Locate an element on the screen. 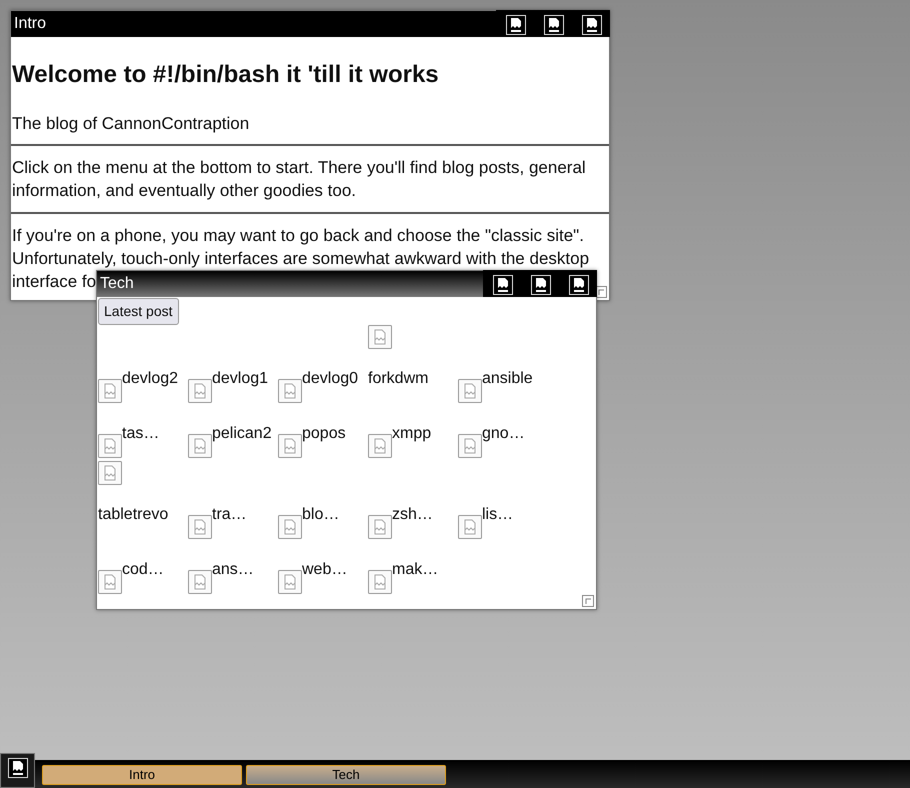 This screenshot has width=910, height=788. post-link: ansible is located at coordinates (507, 379).